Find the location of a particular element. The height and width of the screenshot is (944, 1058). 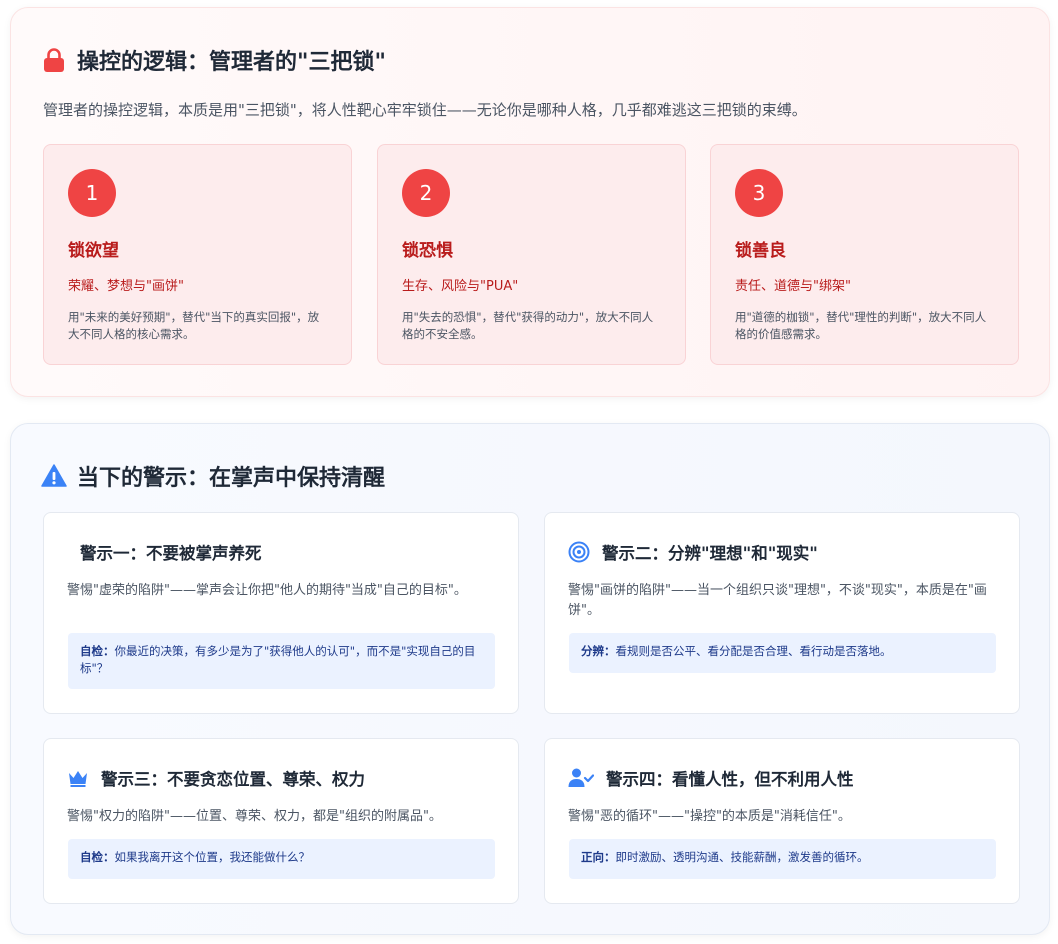

warning-note-box: 自检：你最近的决策，有多少是为了"获得他人的认可"，而不是"实现自己的目标"？ is located at coordinates (281, 661).